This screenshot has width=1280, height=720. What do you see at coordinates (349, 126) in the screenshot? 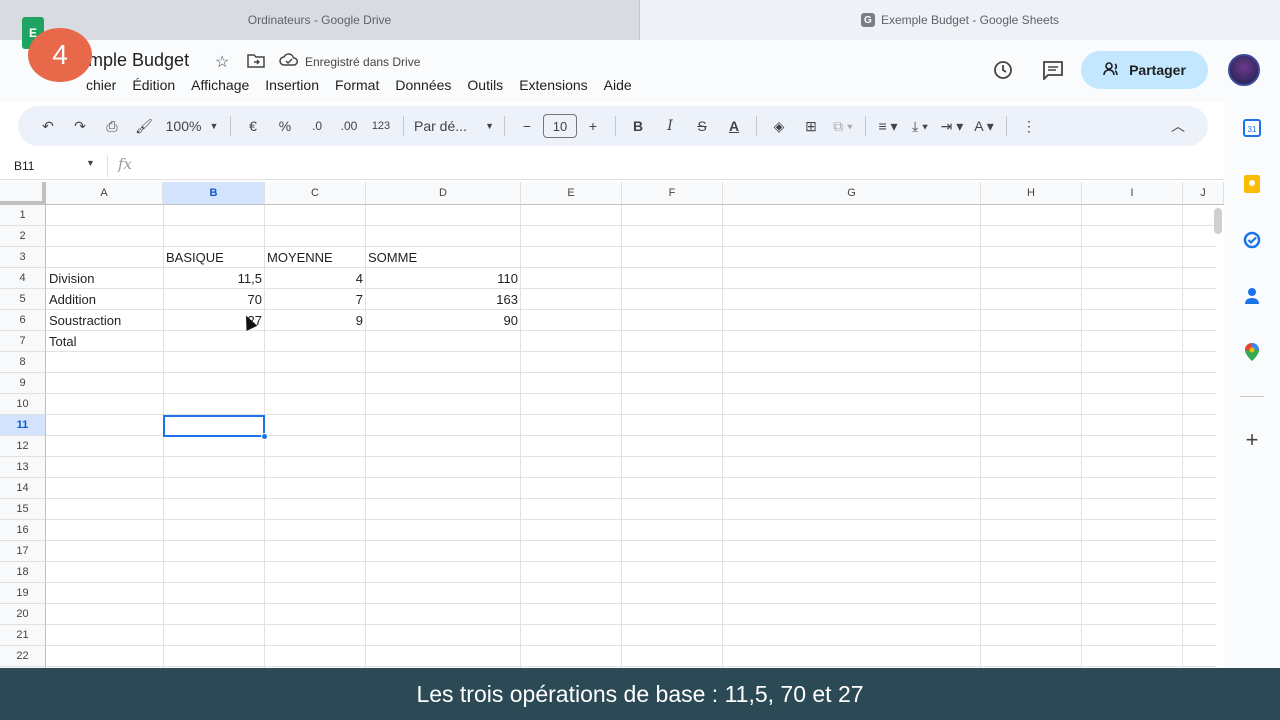
I see `increase-decimal-button: .00` at bounding box center [349, 126].